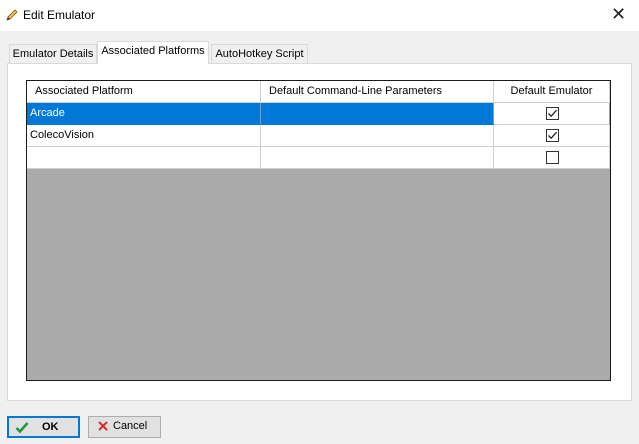  Describe the element at coordinates (552, 92) in the screenshot. I see `column-header-default-emulator: Default Emulator` at that location.